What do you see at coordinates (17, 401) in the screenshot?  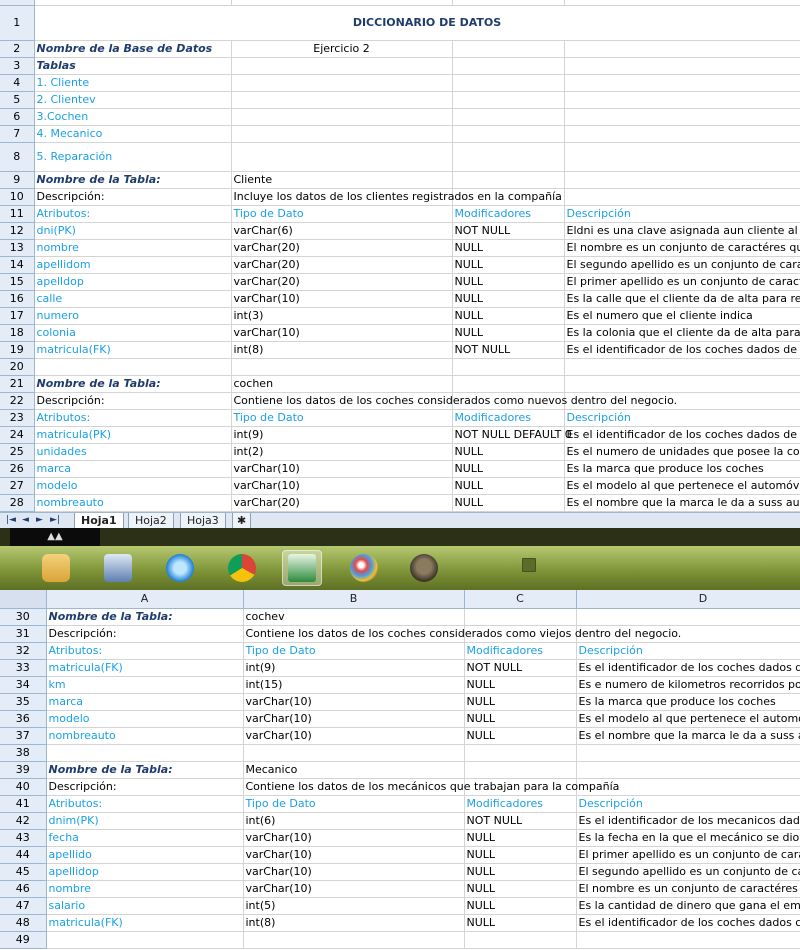 I see `row-header: 22` at bounding box center [17, 401].